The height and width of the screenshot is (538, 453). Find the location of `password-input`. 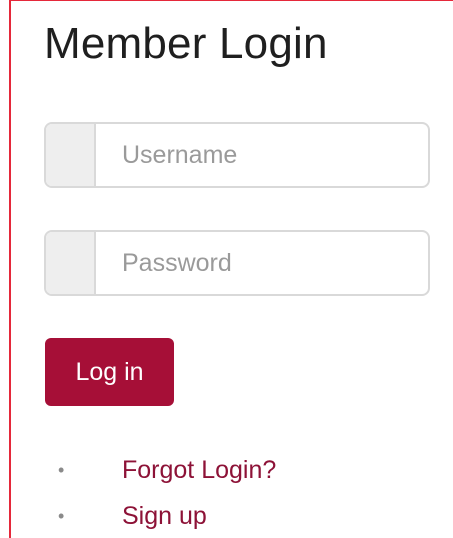

password-input is located at coordinates (262, 263).